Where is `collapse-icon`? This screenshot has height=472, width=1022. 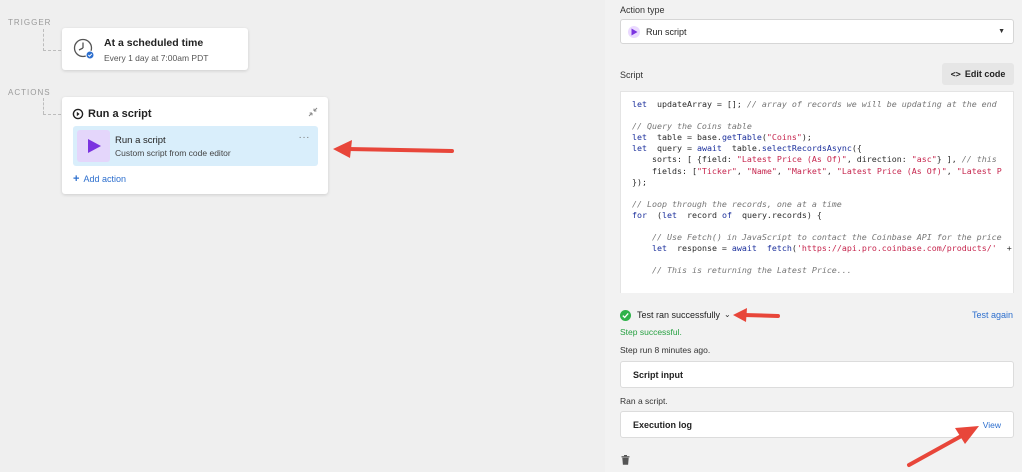 collapse-icon is located at coordinates (313, 112).